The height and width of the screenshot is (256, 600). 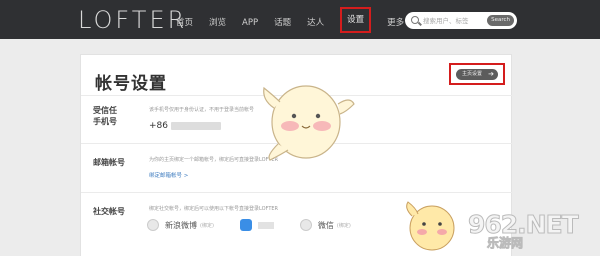 I want to click on lofter-logo: LOFTER, so click(x=132, y=20).